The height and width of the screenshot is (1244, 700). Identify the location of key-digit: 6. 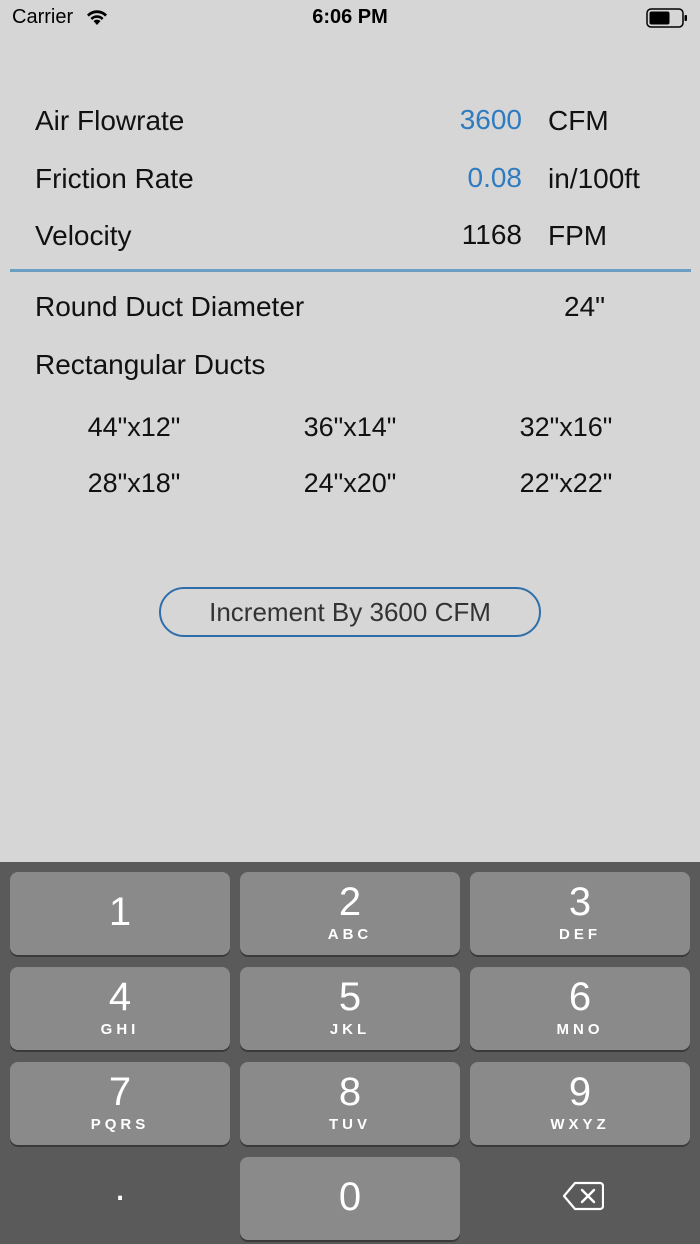
(580, 997).